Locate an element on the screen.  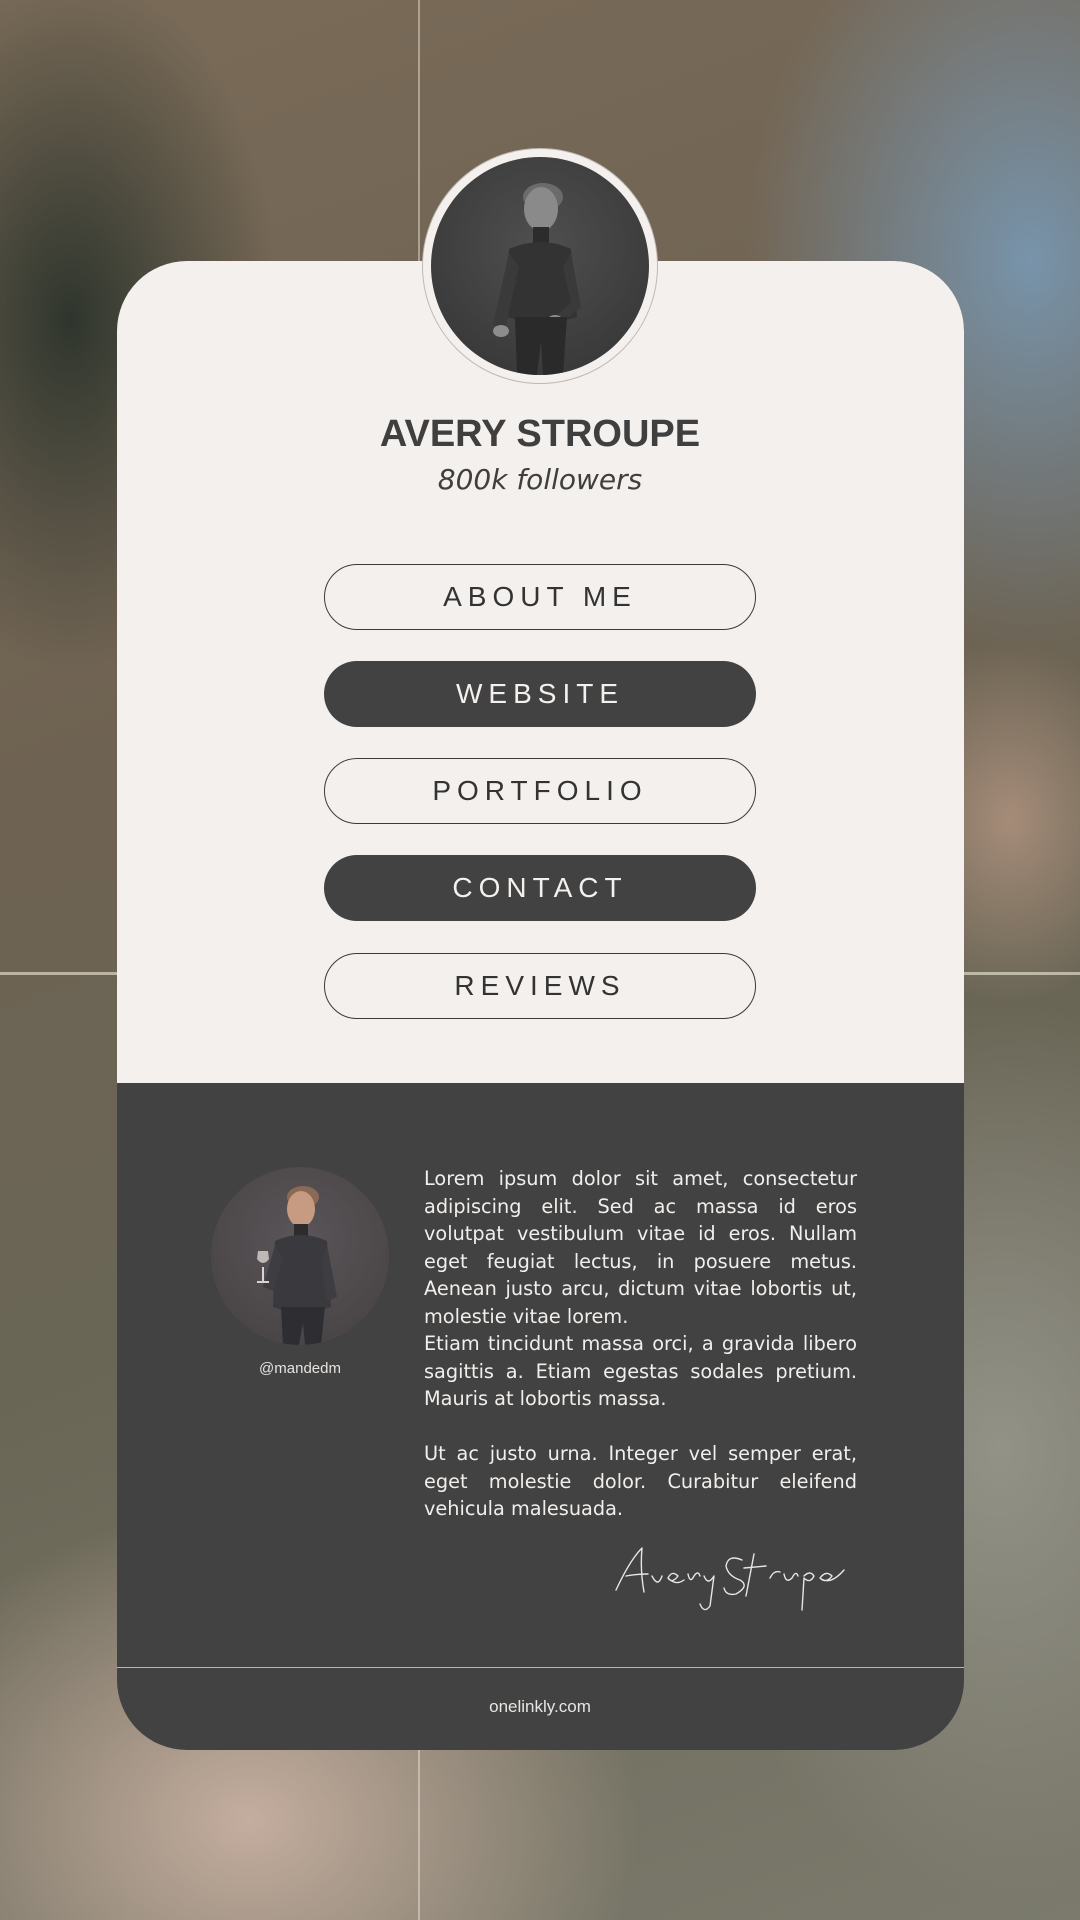
man-with-glass-figure-icon is located at coordinates (297, 1265).